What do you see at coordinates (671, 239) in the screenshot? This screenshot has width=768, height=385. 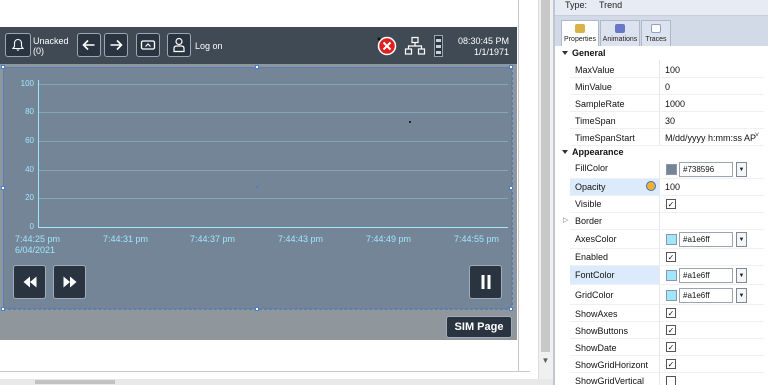 I see `axes-color-swatch` at bounding box center [671, 239].